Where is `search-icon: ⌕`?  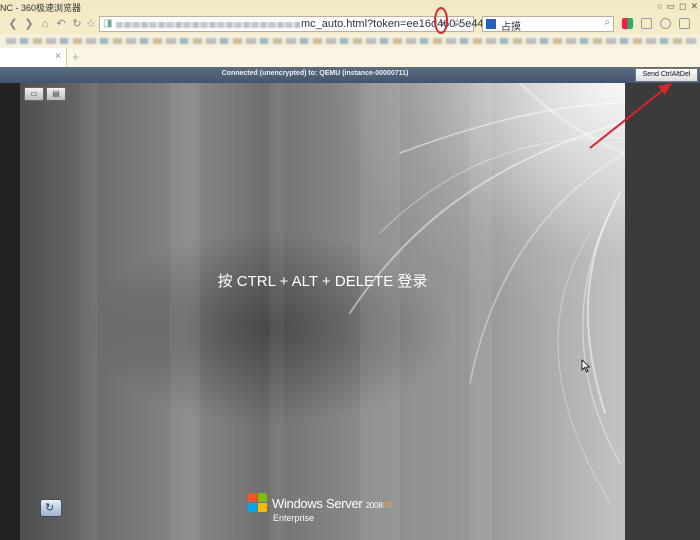 search-icon: ⌕ is located at coordinates (607, 22).